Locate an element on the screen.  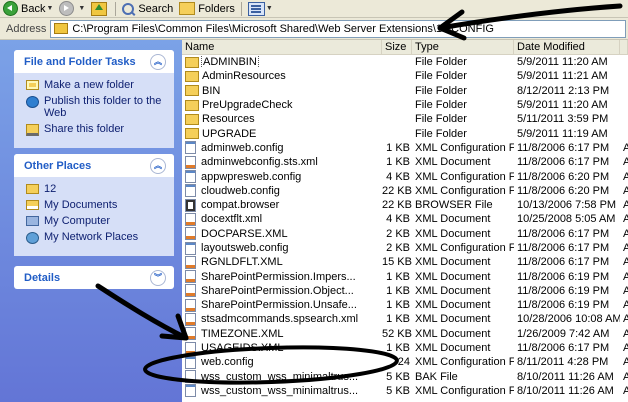
folders-button: Folders is located at coordinates (207, 8).